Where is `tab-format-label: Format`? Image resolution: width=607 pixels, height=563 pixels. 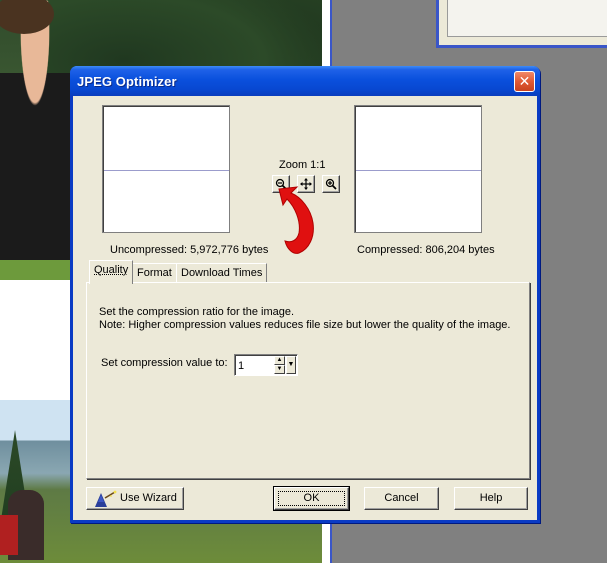 tab-format-label: Format is located at coordinates (154, 273).